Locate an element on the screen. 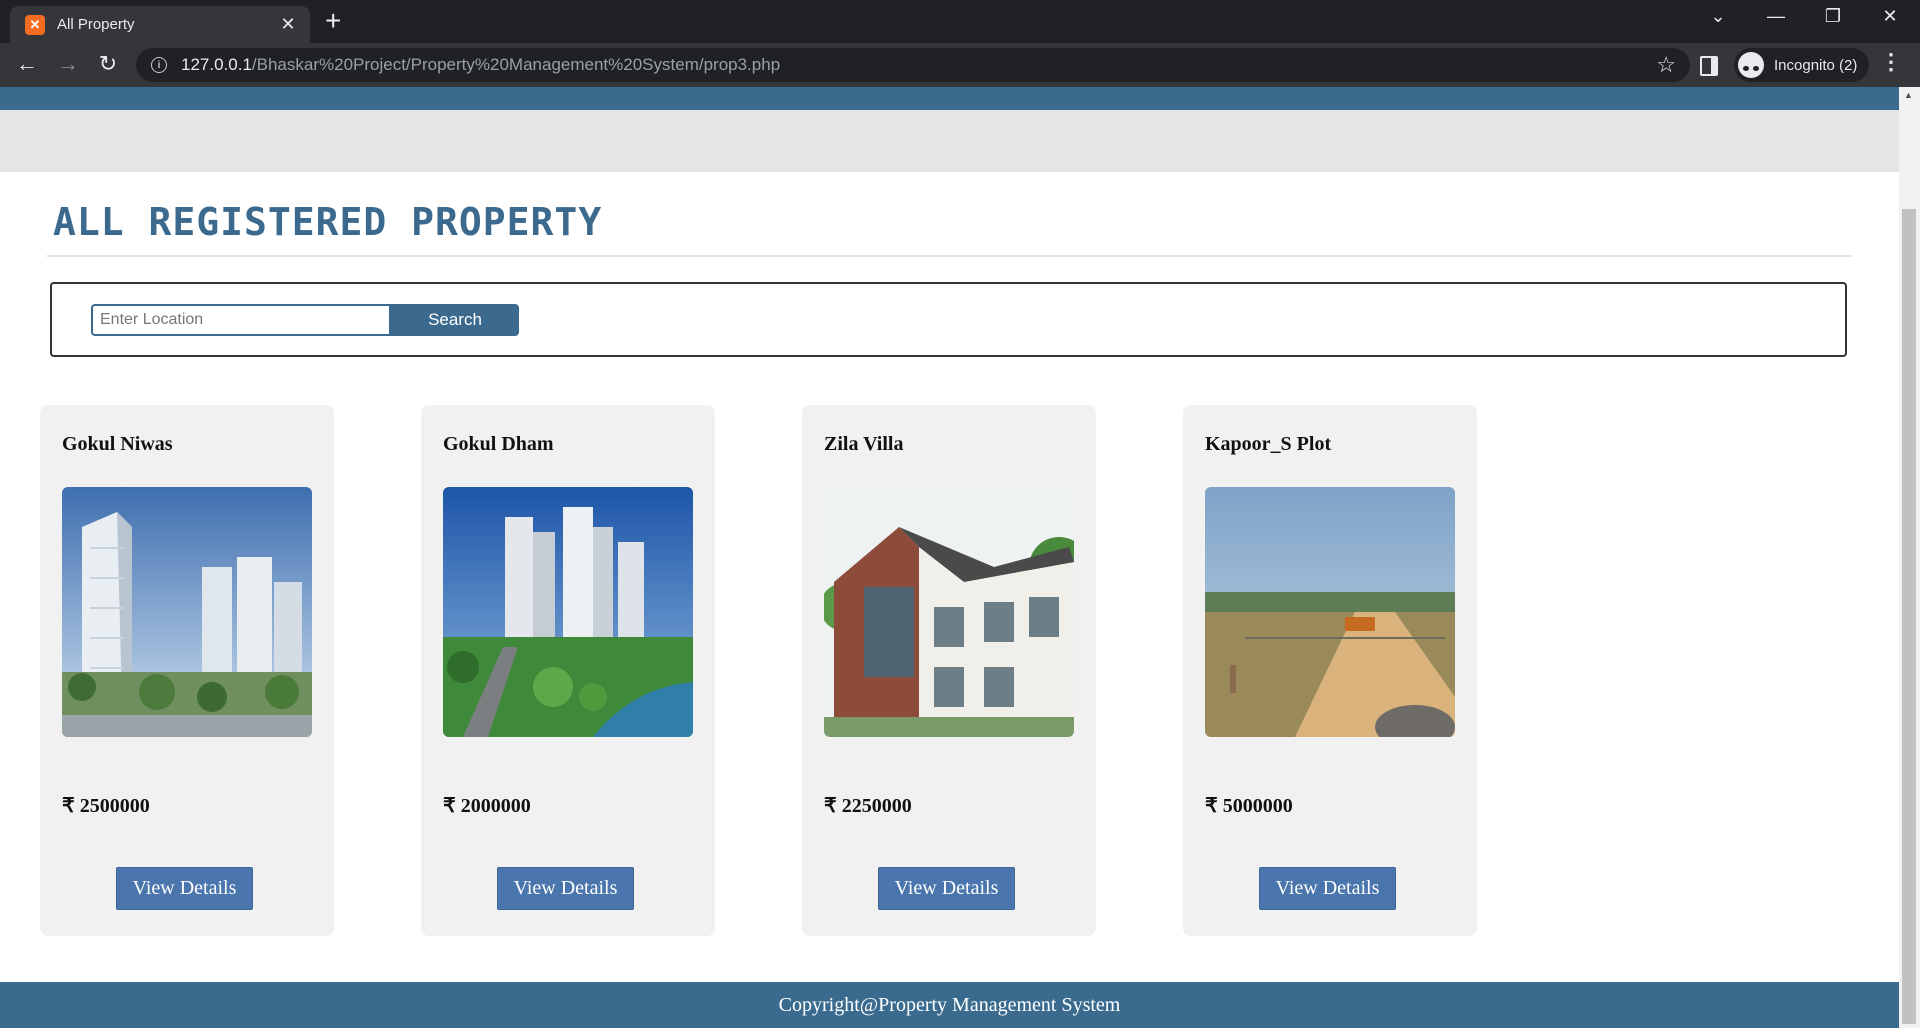  nav-band is located at coordinates (949, 141).